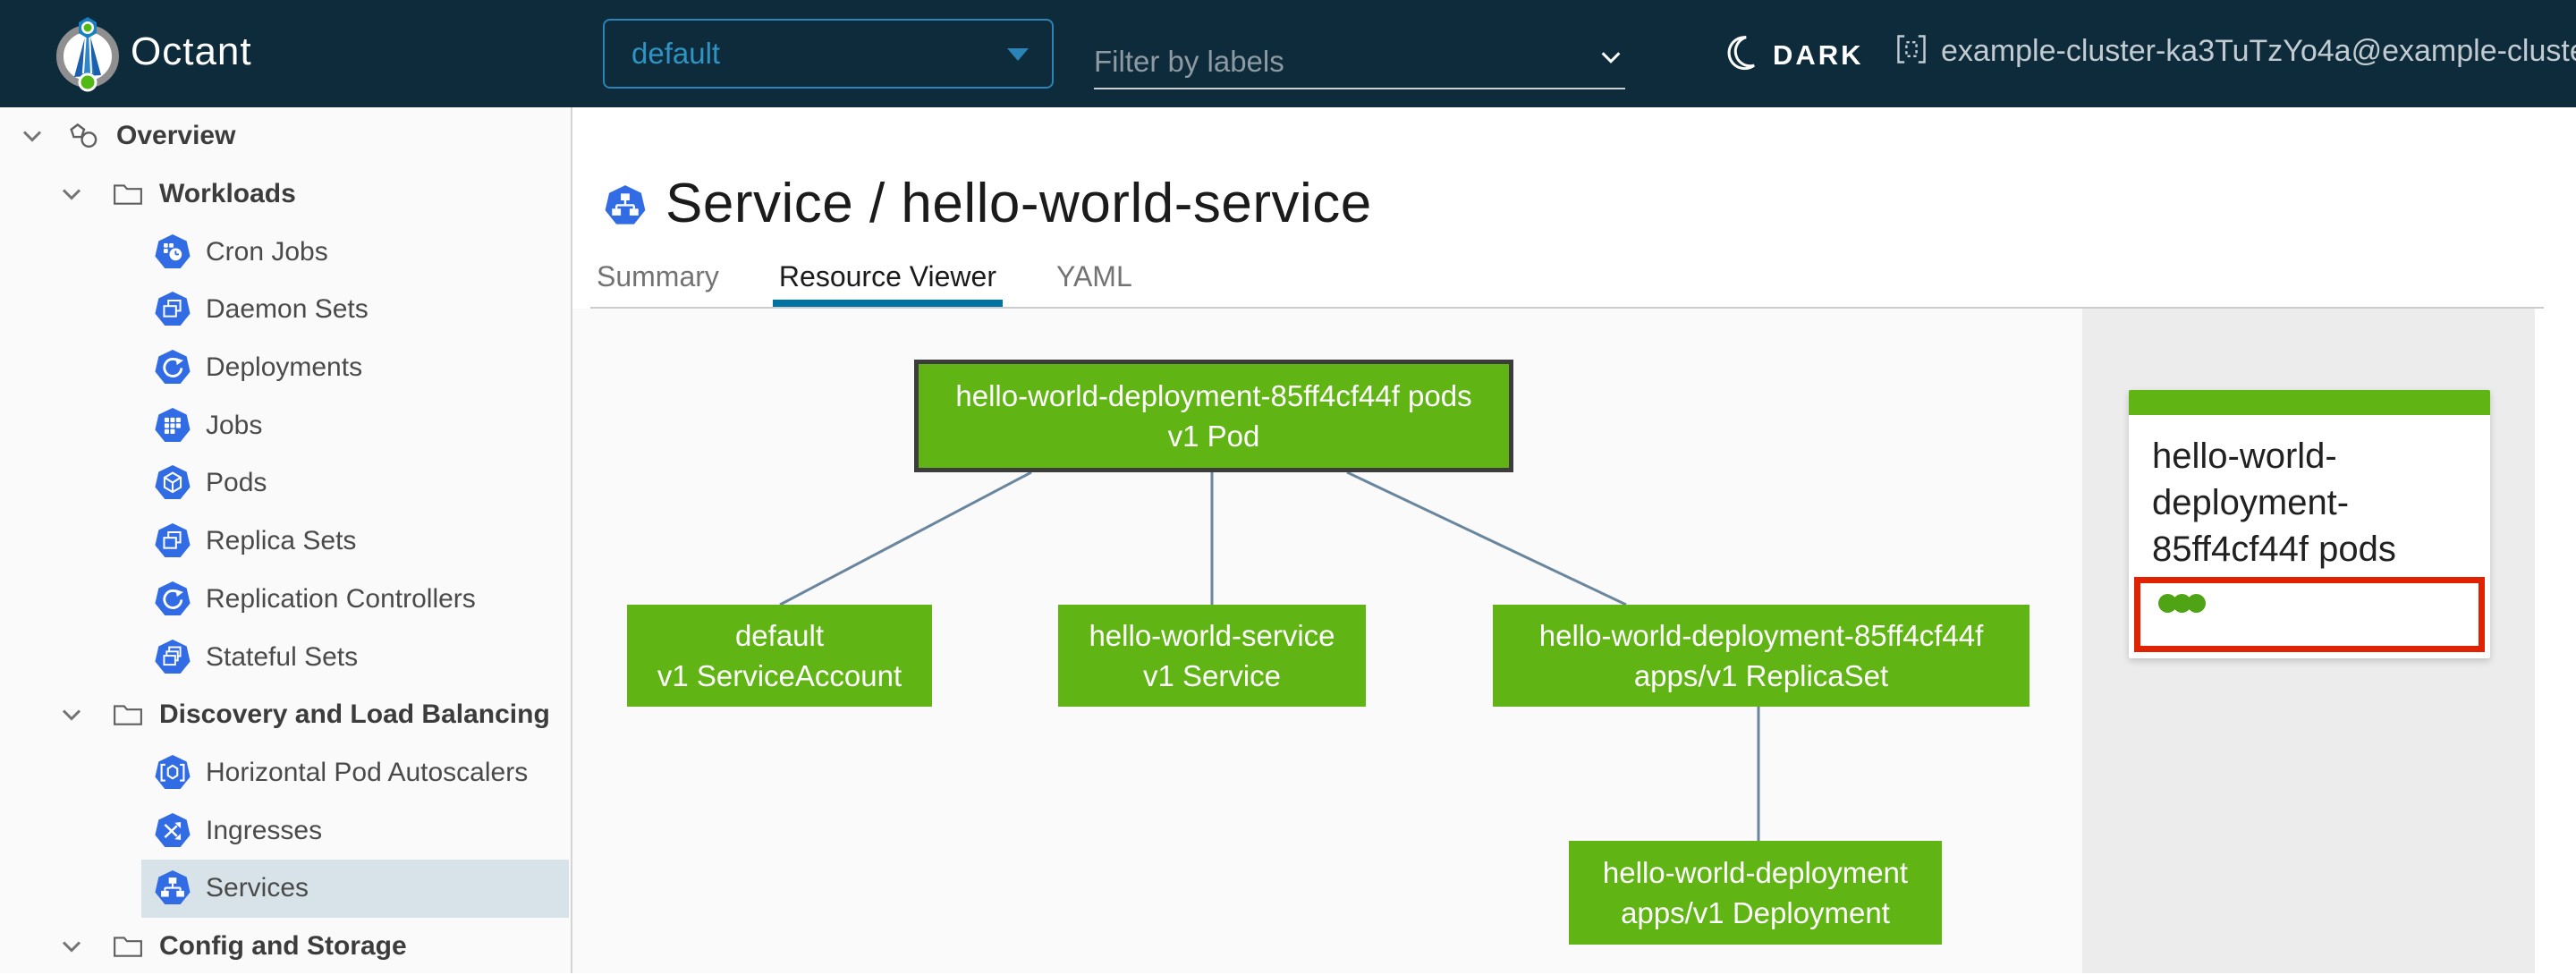  What do you see at coordinates (84, 136) in the screenshot?
I see `objects-icon` at bounding box center [84, 136].